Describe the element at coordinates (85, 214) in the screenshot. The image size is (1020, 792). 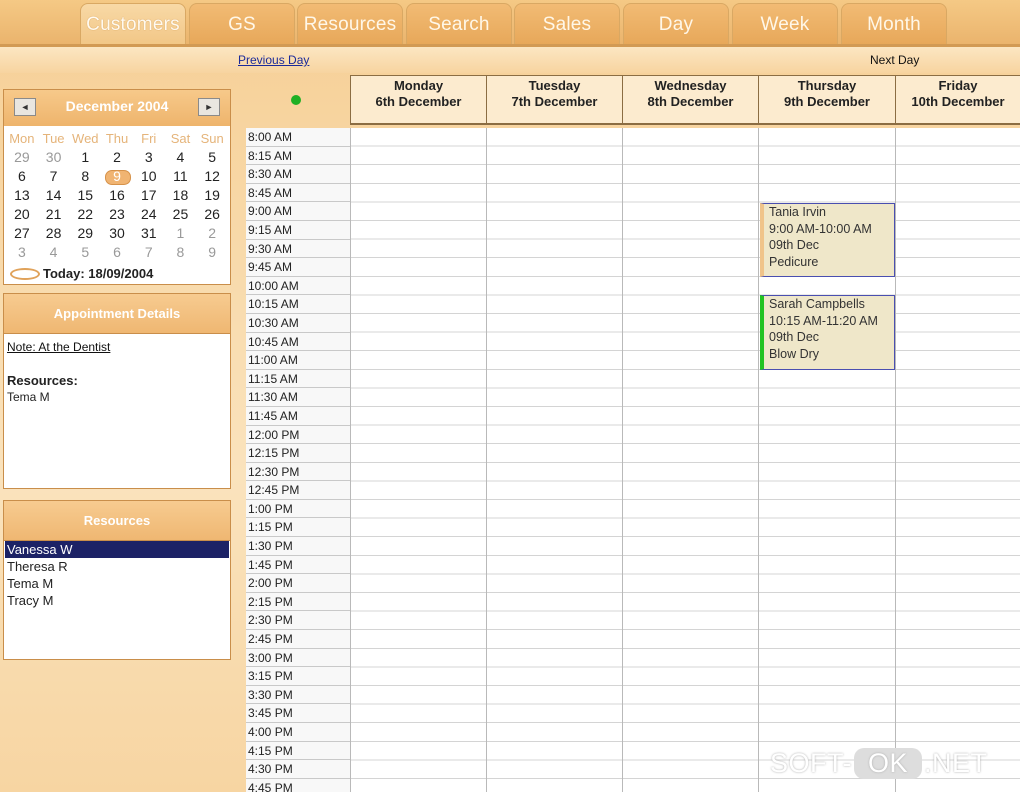
I see `calendar-day: 22` at that location.